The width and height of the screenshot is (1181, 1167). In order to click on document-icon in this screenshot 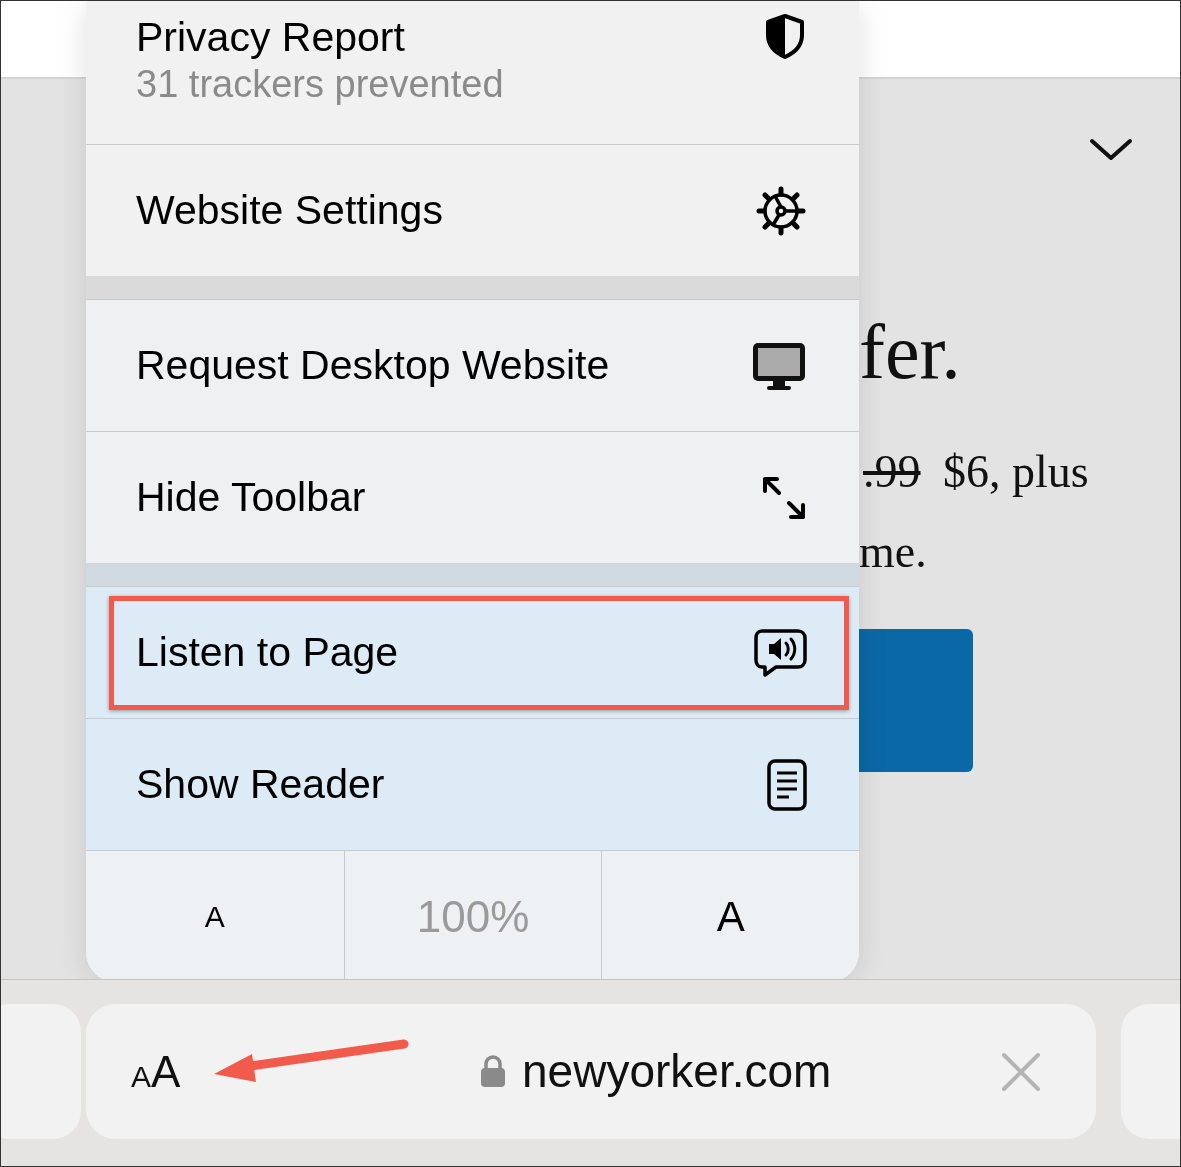, I will do `click(787, 784)`.